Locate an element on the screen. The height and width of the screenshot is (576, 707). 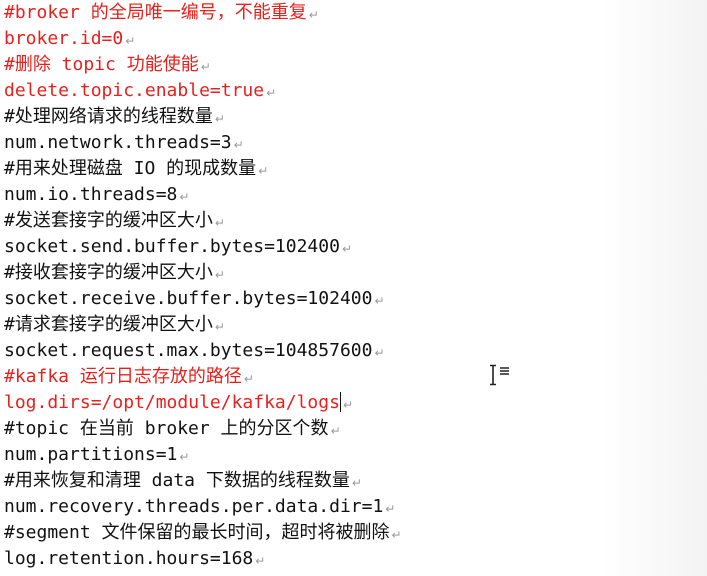
config-comment-line: #删除 topic 功能使能 ↵ is located at coordinates (107, 65).